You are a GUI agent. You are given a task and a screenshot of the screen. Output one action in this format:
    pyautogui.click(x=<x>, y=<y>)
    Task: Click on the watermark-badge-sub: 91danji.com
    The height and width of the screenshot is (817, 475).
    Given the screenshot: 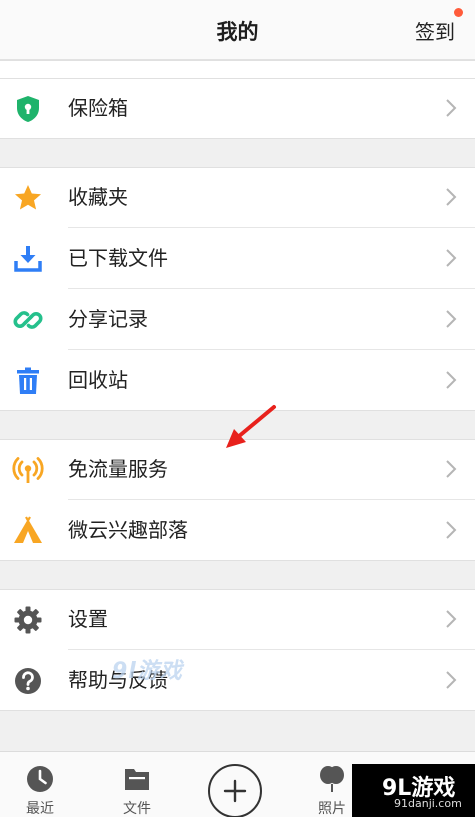 What is the action you would take?
    pyautogui.click(x=428, y=803)
    